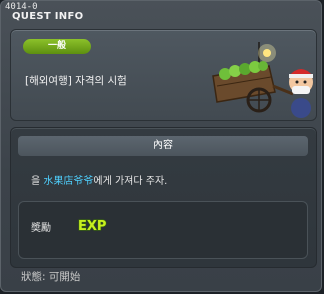  I want to click on quest-description: 을 水果店爷爷에게 가져다 주자., so click(99, 179).